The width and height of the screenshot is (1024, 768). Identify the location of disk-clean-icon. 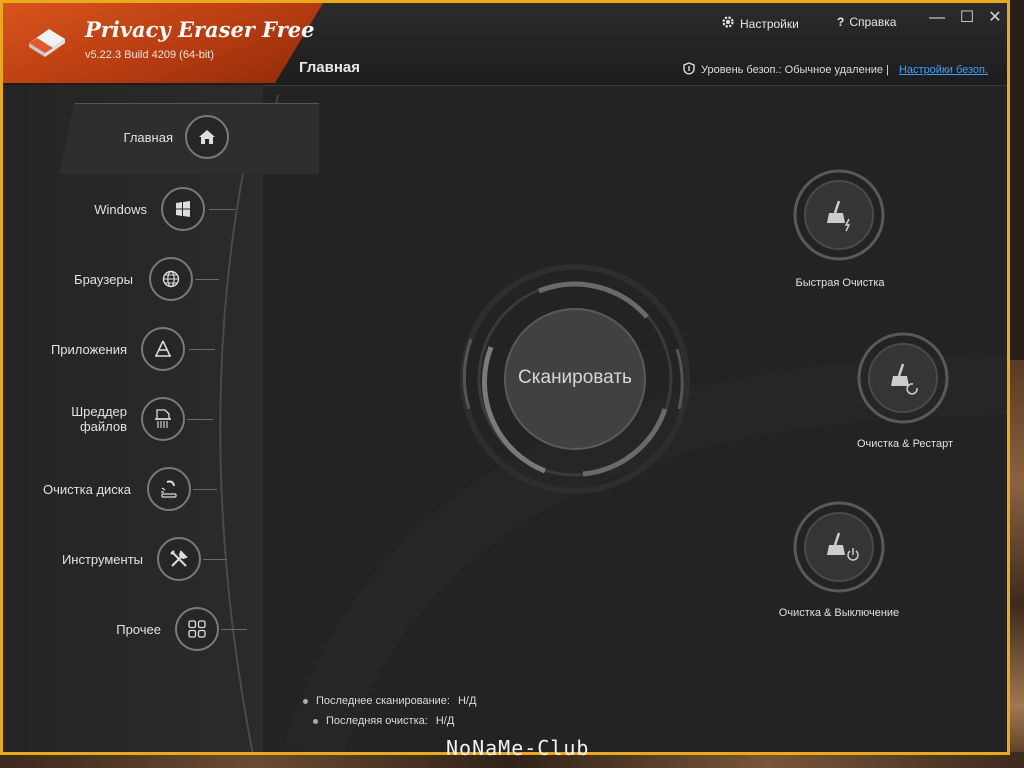
(169, 489).